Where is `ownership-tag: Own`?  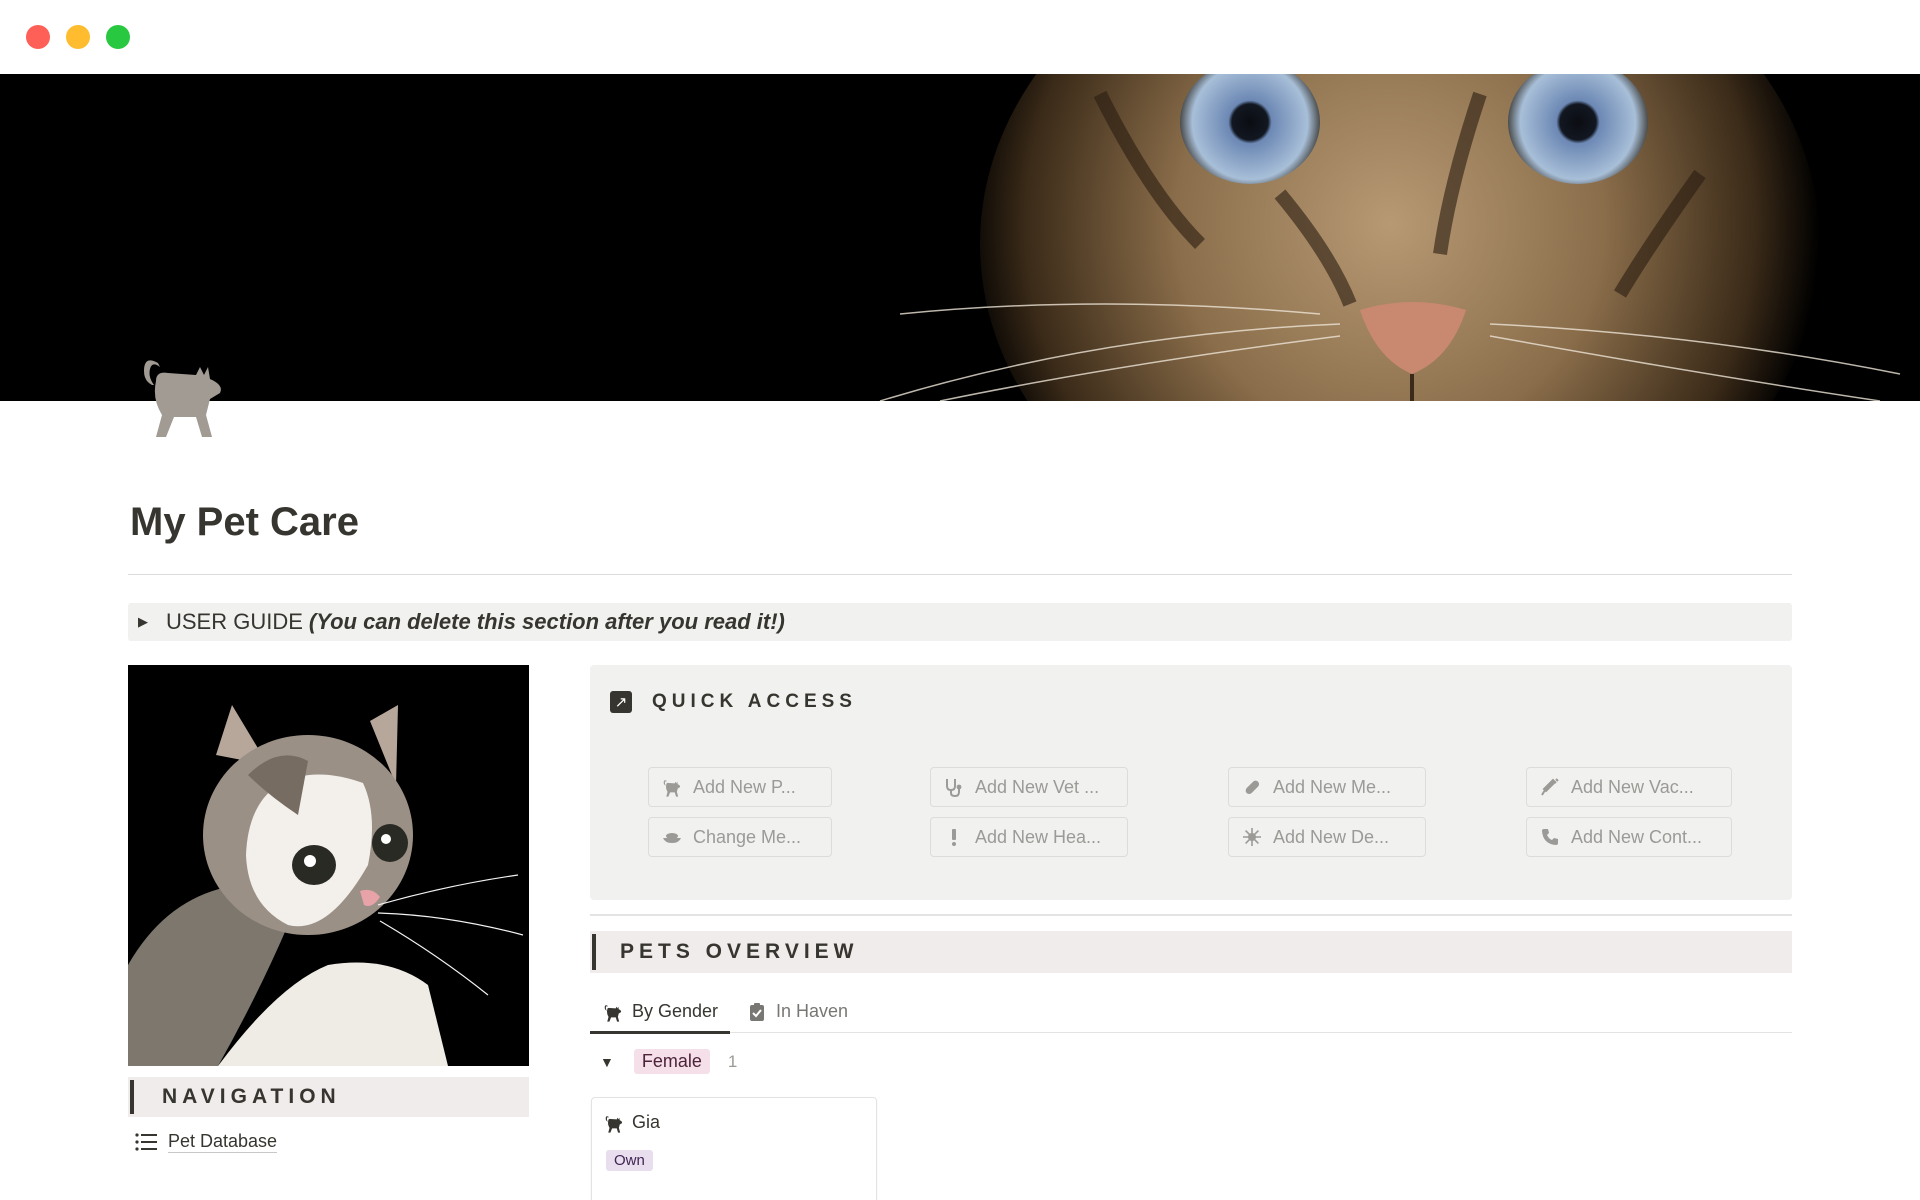 ownership-tag: Own is located at coordinates (629, 1160).